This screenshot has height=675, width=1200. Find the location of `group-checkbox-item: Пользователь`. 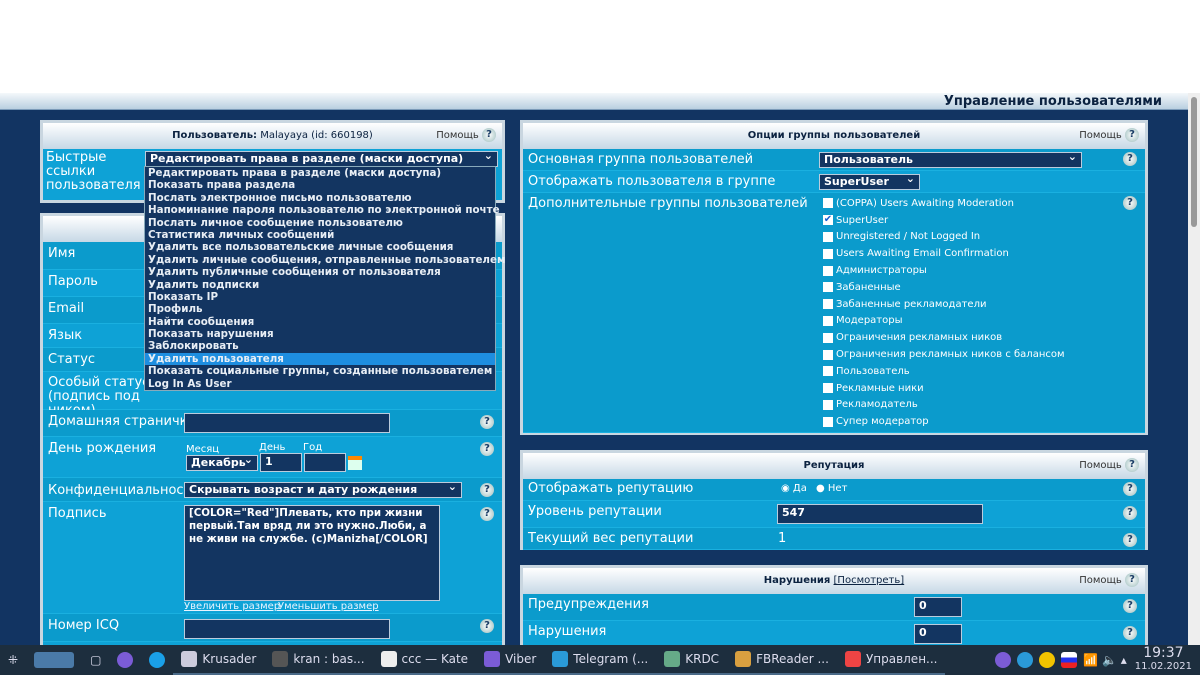

group-checkbox-item: Пользователь is located at coordinates (944, 371).